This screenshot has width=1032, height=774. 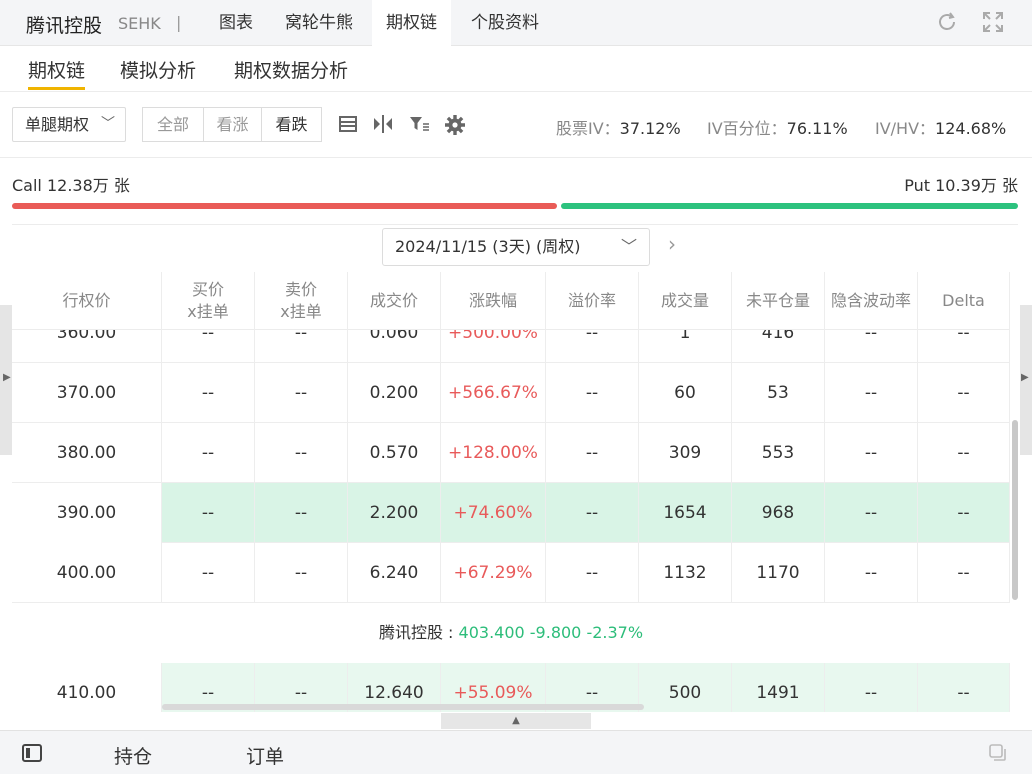 What do you see at coordinates (511, 393) in the screenshot?
I see `table-row: 370.00 -- -- 0.200 +566.67% -- 60 53 -- --` at bounding box center [511, 393].